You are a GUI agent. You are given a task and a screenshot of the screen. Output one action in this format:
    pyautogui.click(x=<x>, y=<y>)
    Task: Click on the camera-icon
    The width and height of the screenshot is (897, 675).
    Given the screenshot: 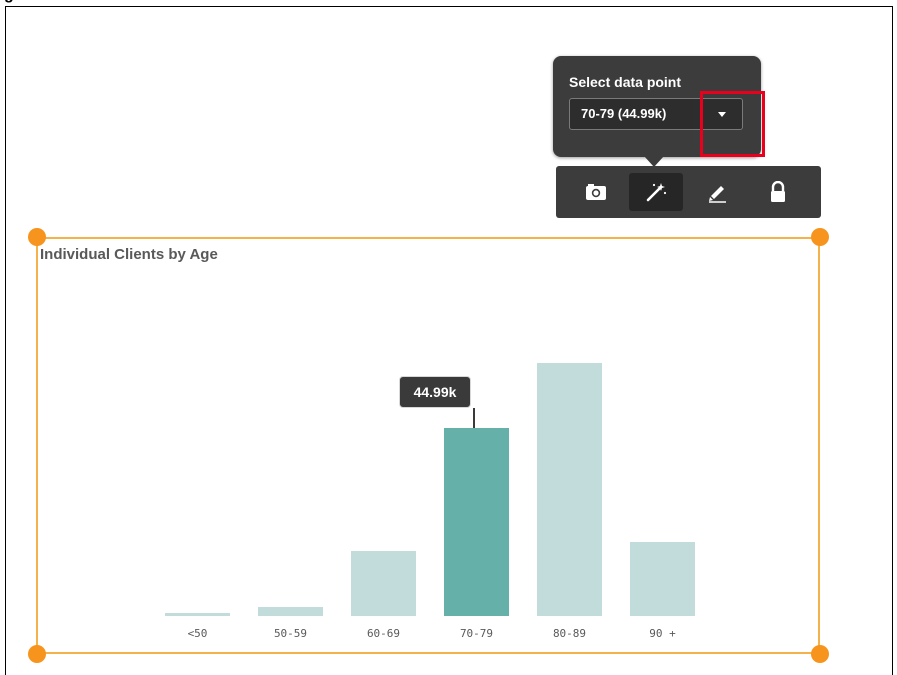 What is the action you would take?
    pyautogui.click(x=596, y=192)
    